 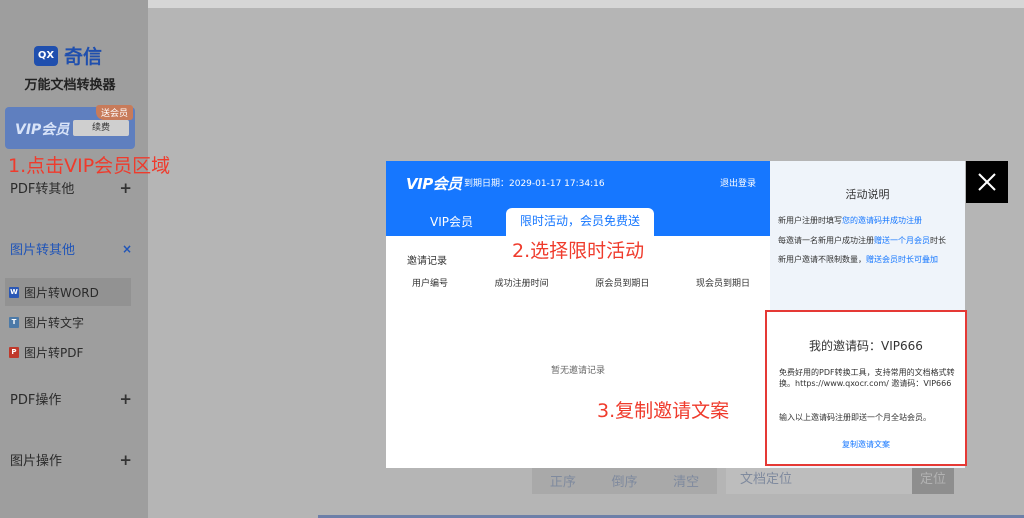 What do you see at coordinates (101, 128) in the screenshot?
I see `renew-button: 续费` at bounding box center [101, 128].